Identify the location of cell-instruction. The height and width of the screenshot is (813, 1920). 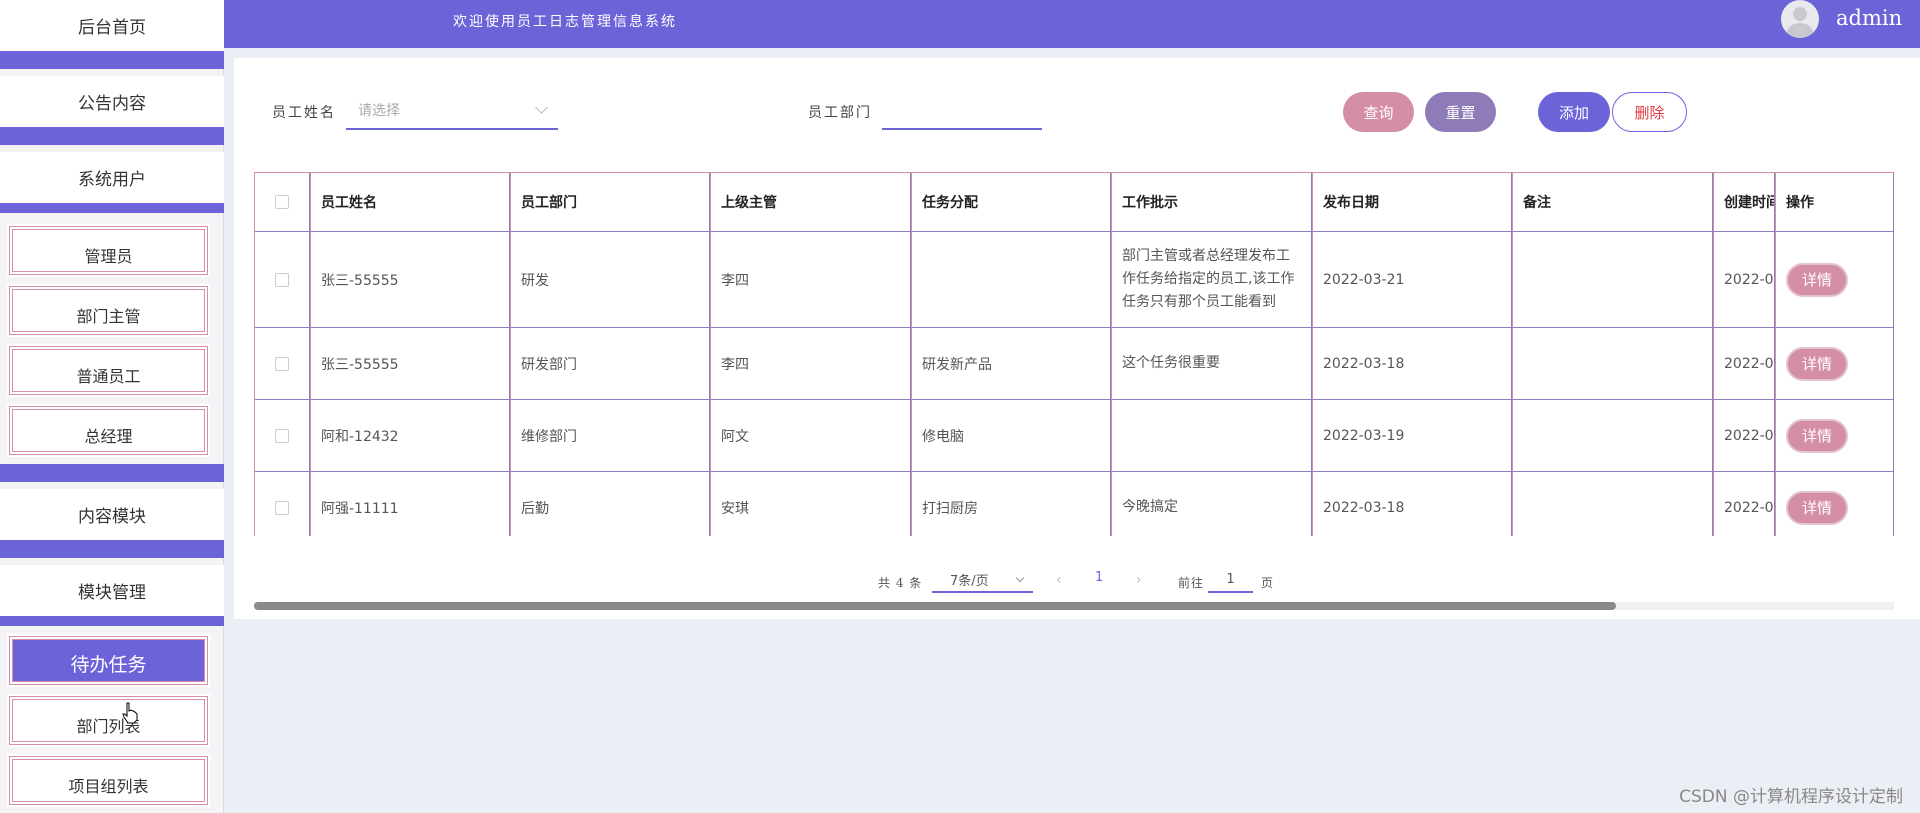
(1211, 436).